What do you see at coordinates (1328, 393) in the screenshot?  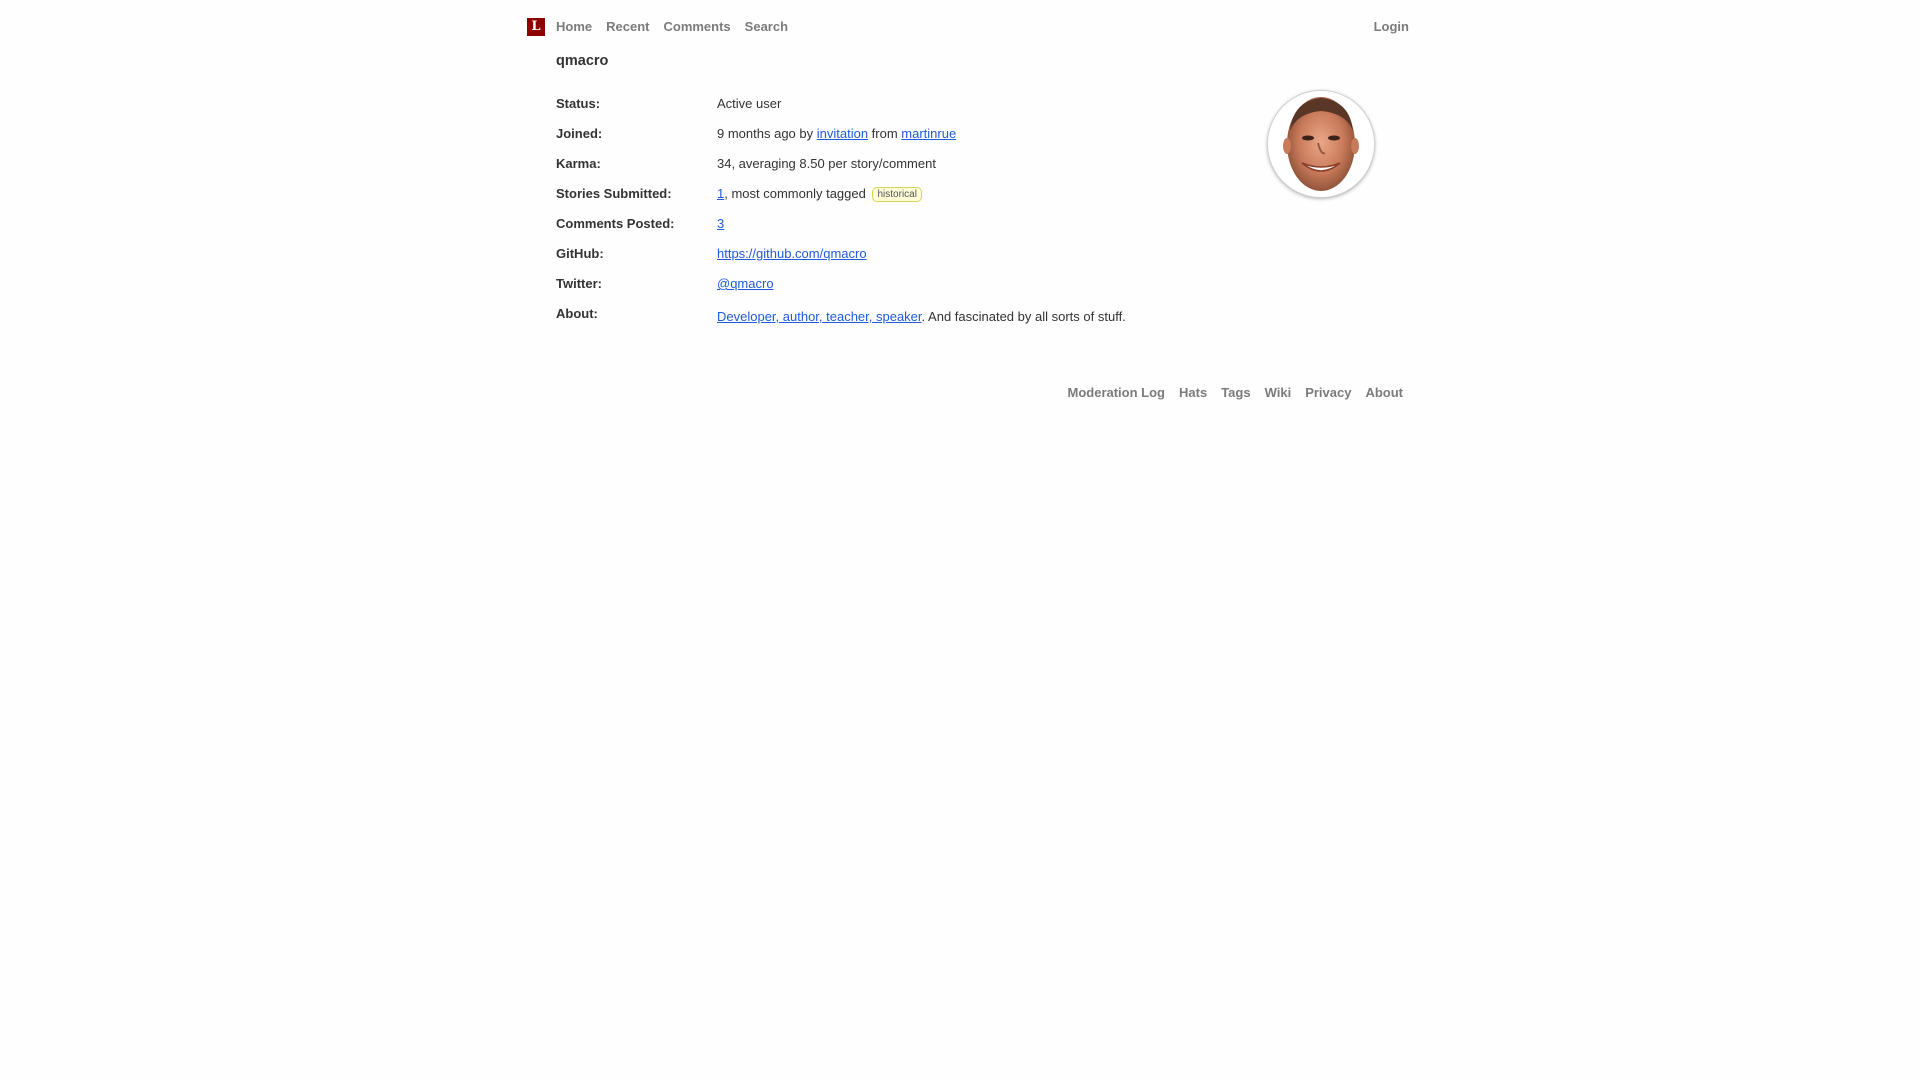 I see `footer-privacy: Privacy` at bounding box center [1328, 393].